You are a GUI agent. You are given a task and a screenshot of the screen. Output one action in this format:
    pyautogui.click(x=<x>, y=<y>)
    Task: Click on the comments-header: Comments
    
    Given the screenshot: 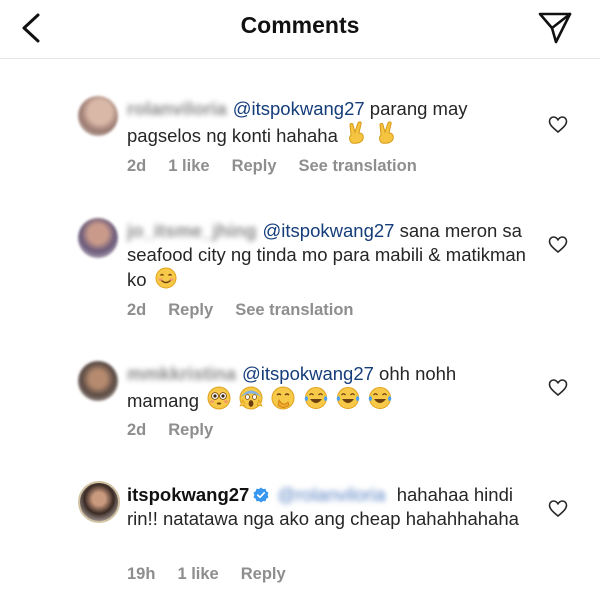 What is the action you would take?
    pyautogui.click(x=300, y=29)
    